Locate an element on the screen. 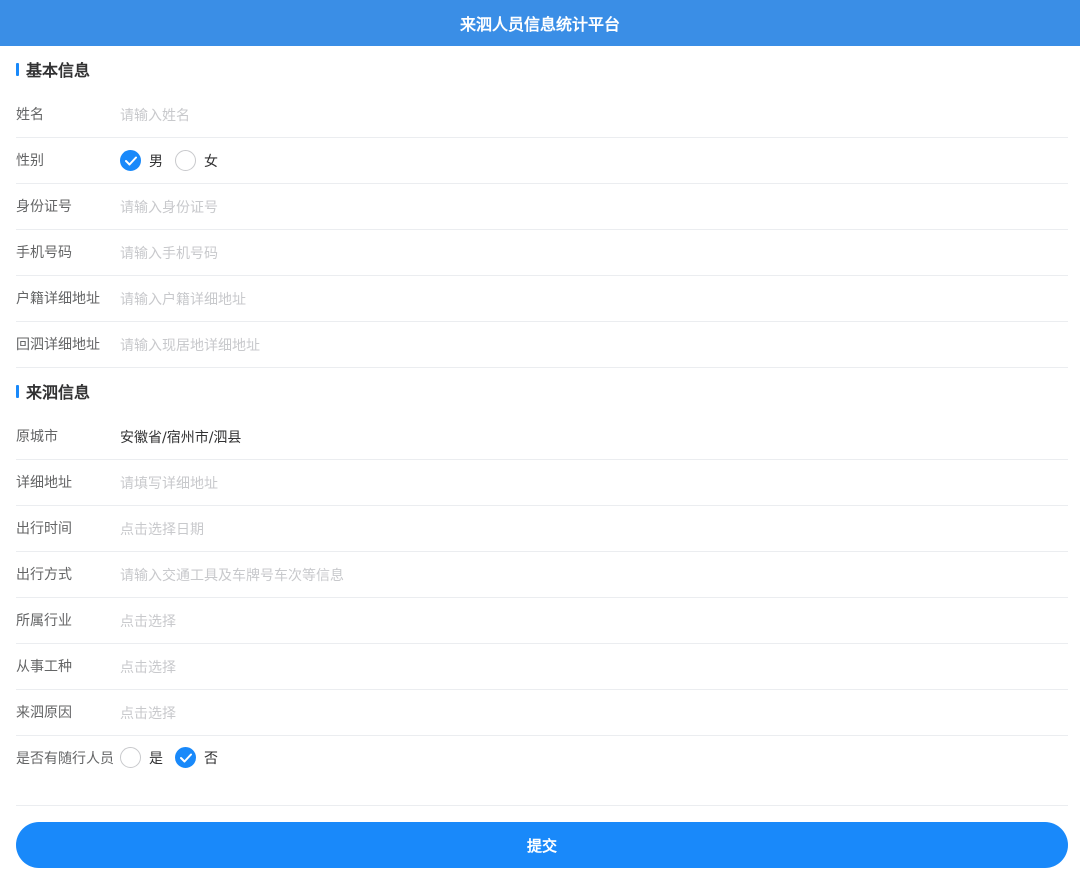  industry-field: 所属行业 点击选择 is located at coordinates (542, 621).